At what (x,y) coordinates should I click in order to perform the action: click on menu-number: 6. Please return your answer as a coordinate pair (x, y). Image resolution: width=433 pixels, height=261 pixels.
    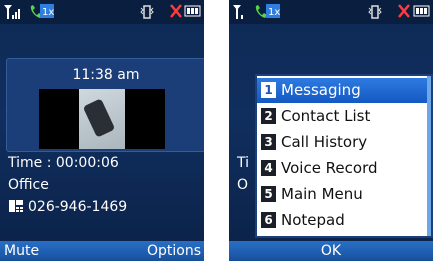
    Looking at the image, I should click on (268, 220).